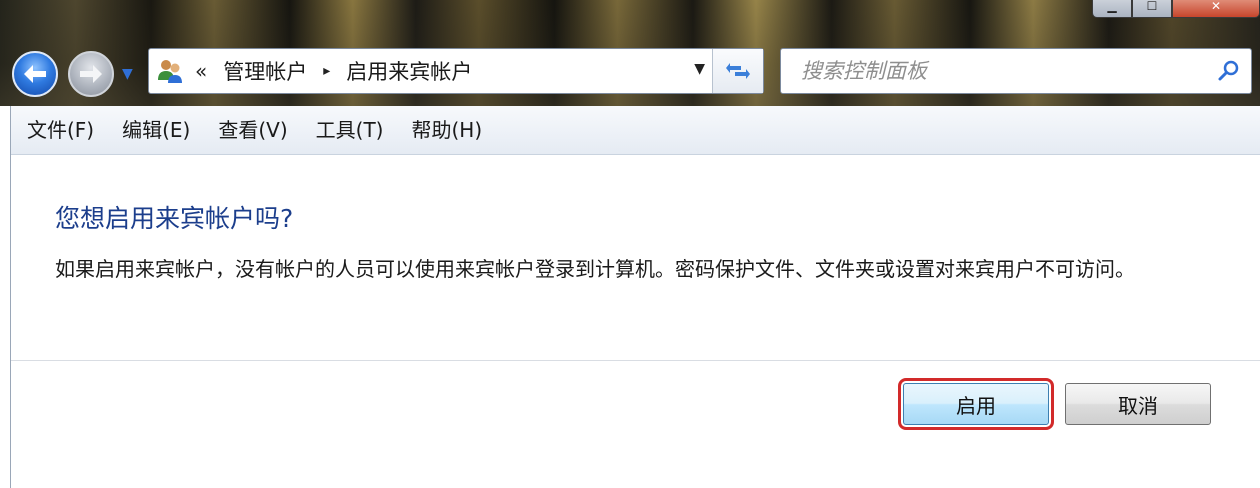 The width and height of the screenshot is (1260, 488). I want to click on forward-button, so click(91, 74).